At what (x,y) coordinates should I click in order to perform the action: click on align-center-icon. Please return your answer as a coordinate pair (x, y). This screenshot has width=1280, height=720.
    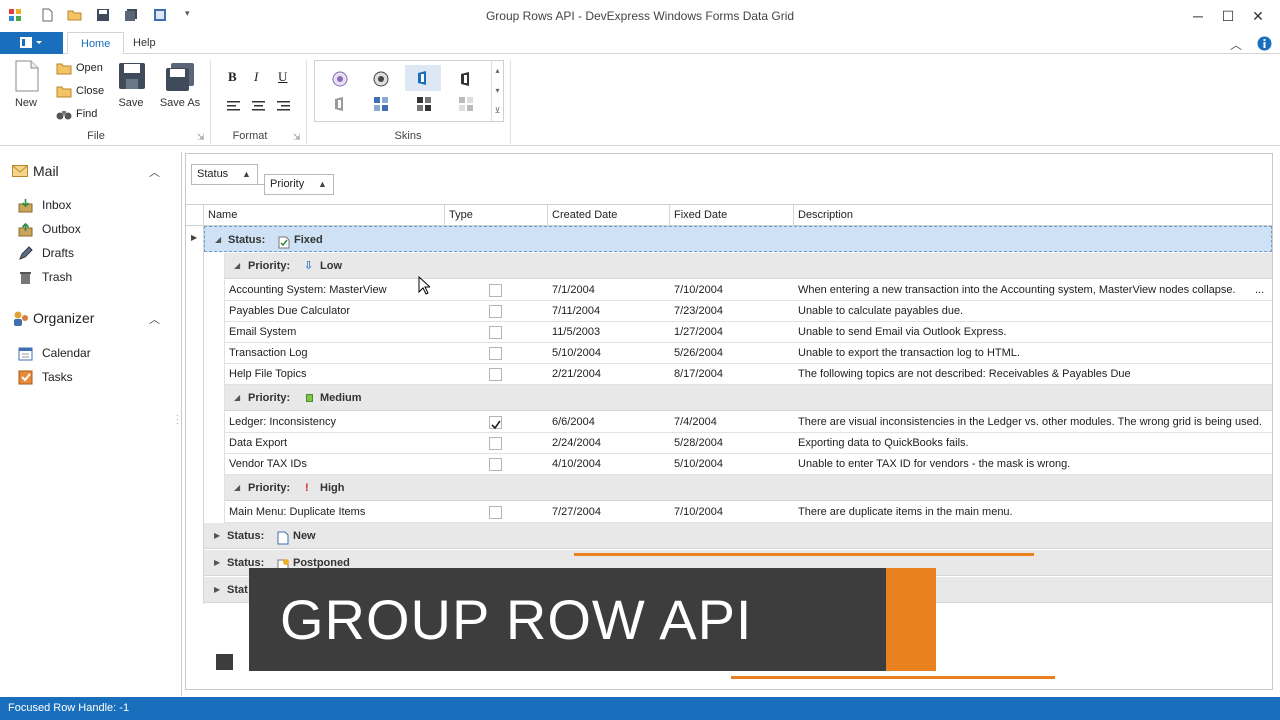
    Looking at the image, I should click on (259, 107).